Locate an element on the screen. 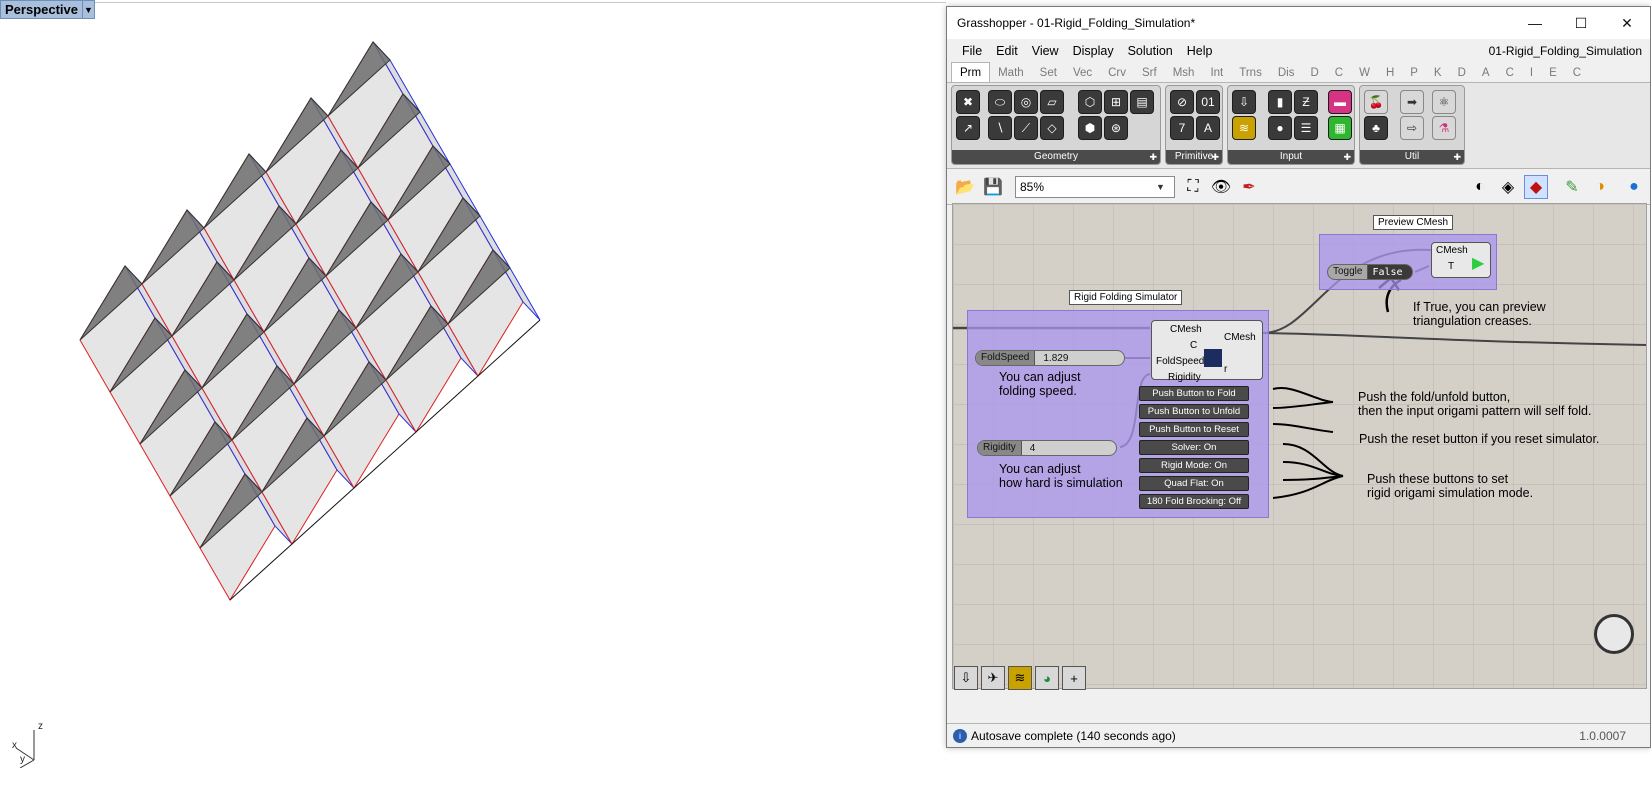  zoom-dropdown: ▼ is located at coordinates (1095, 186).